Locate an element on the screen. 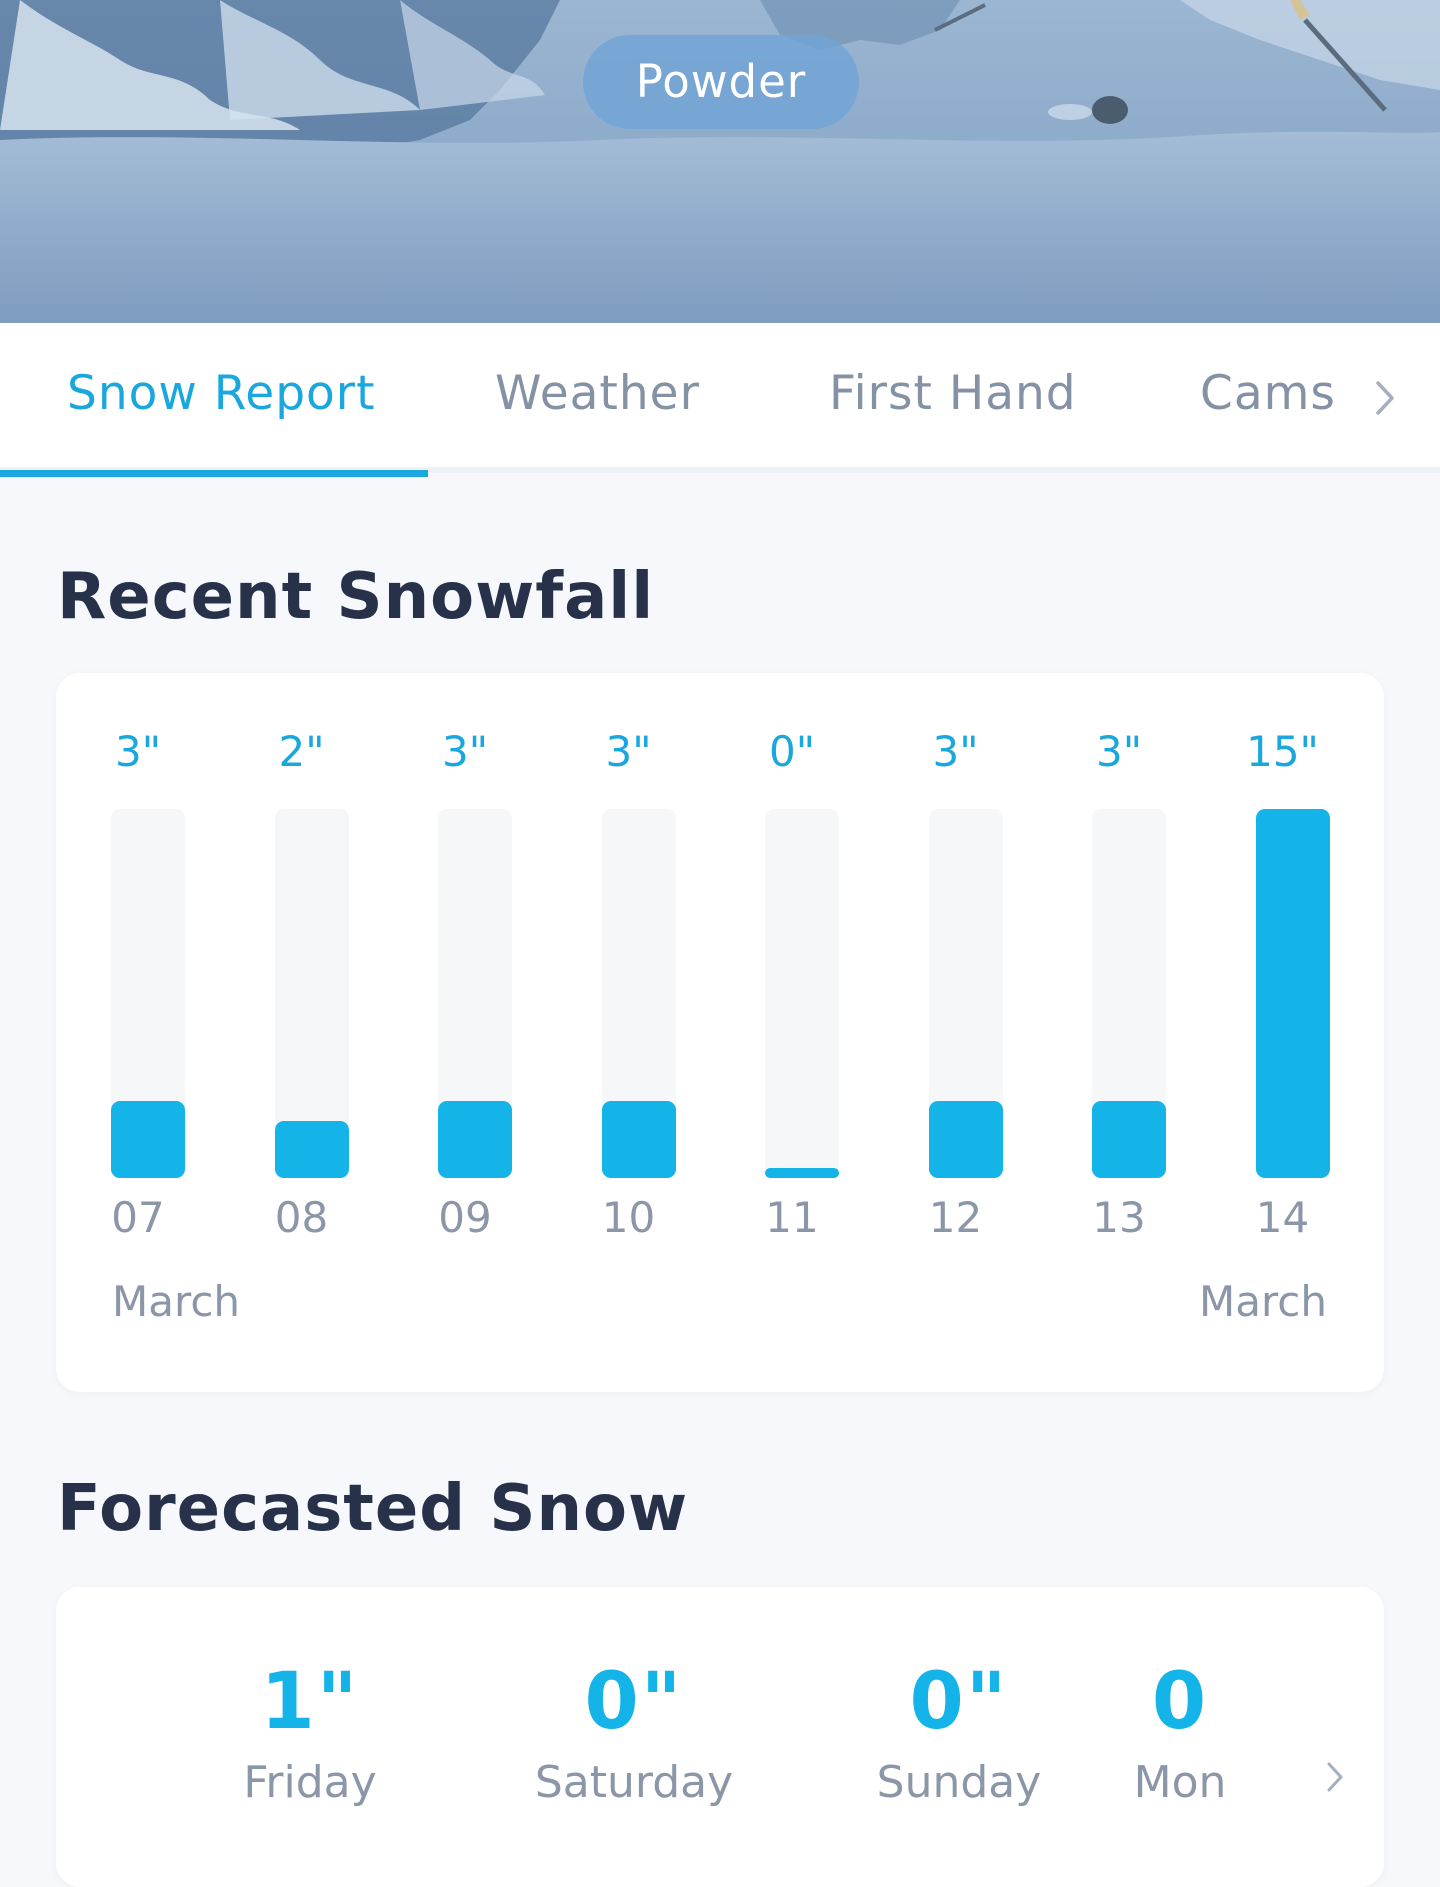  tab-first-hand: First Hand is located at coordinates (953, 393).